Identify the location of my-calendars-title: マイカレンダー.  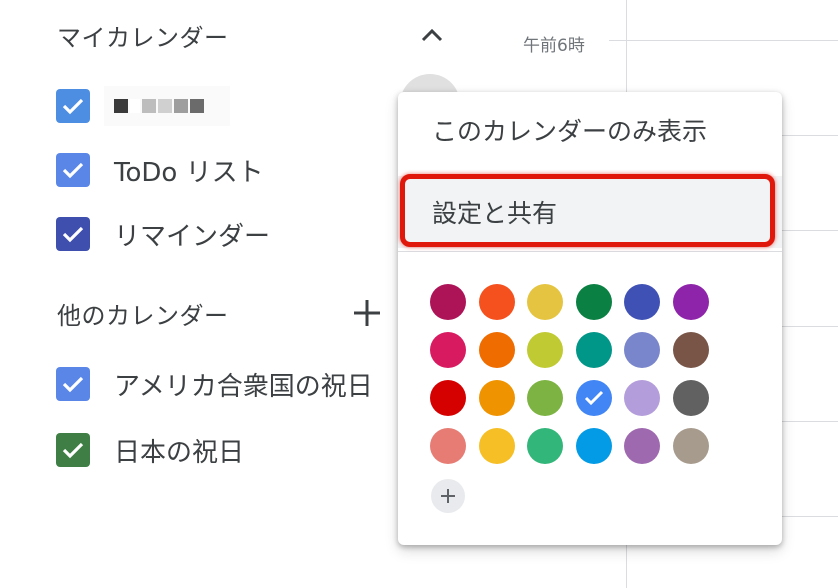
(143, 38).